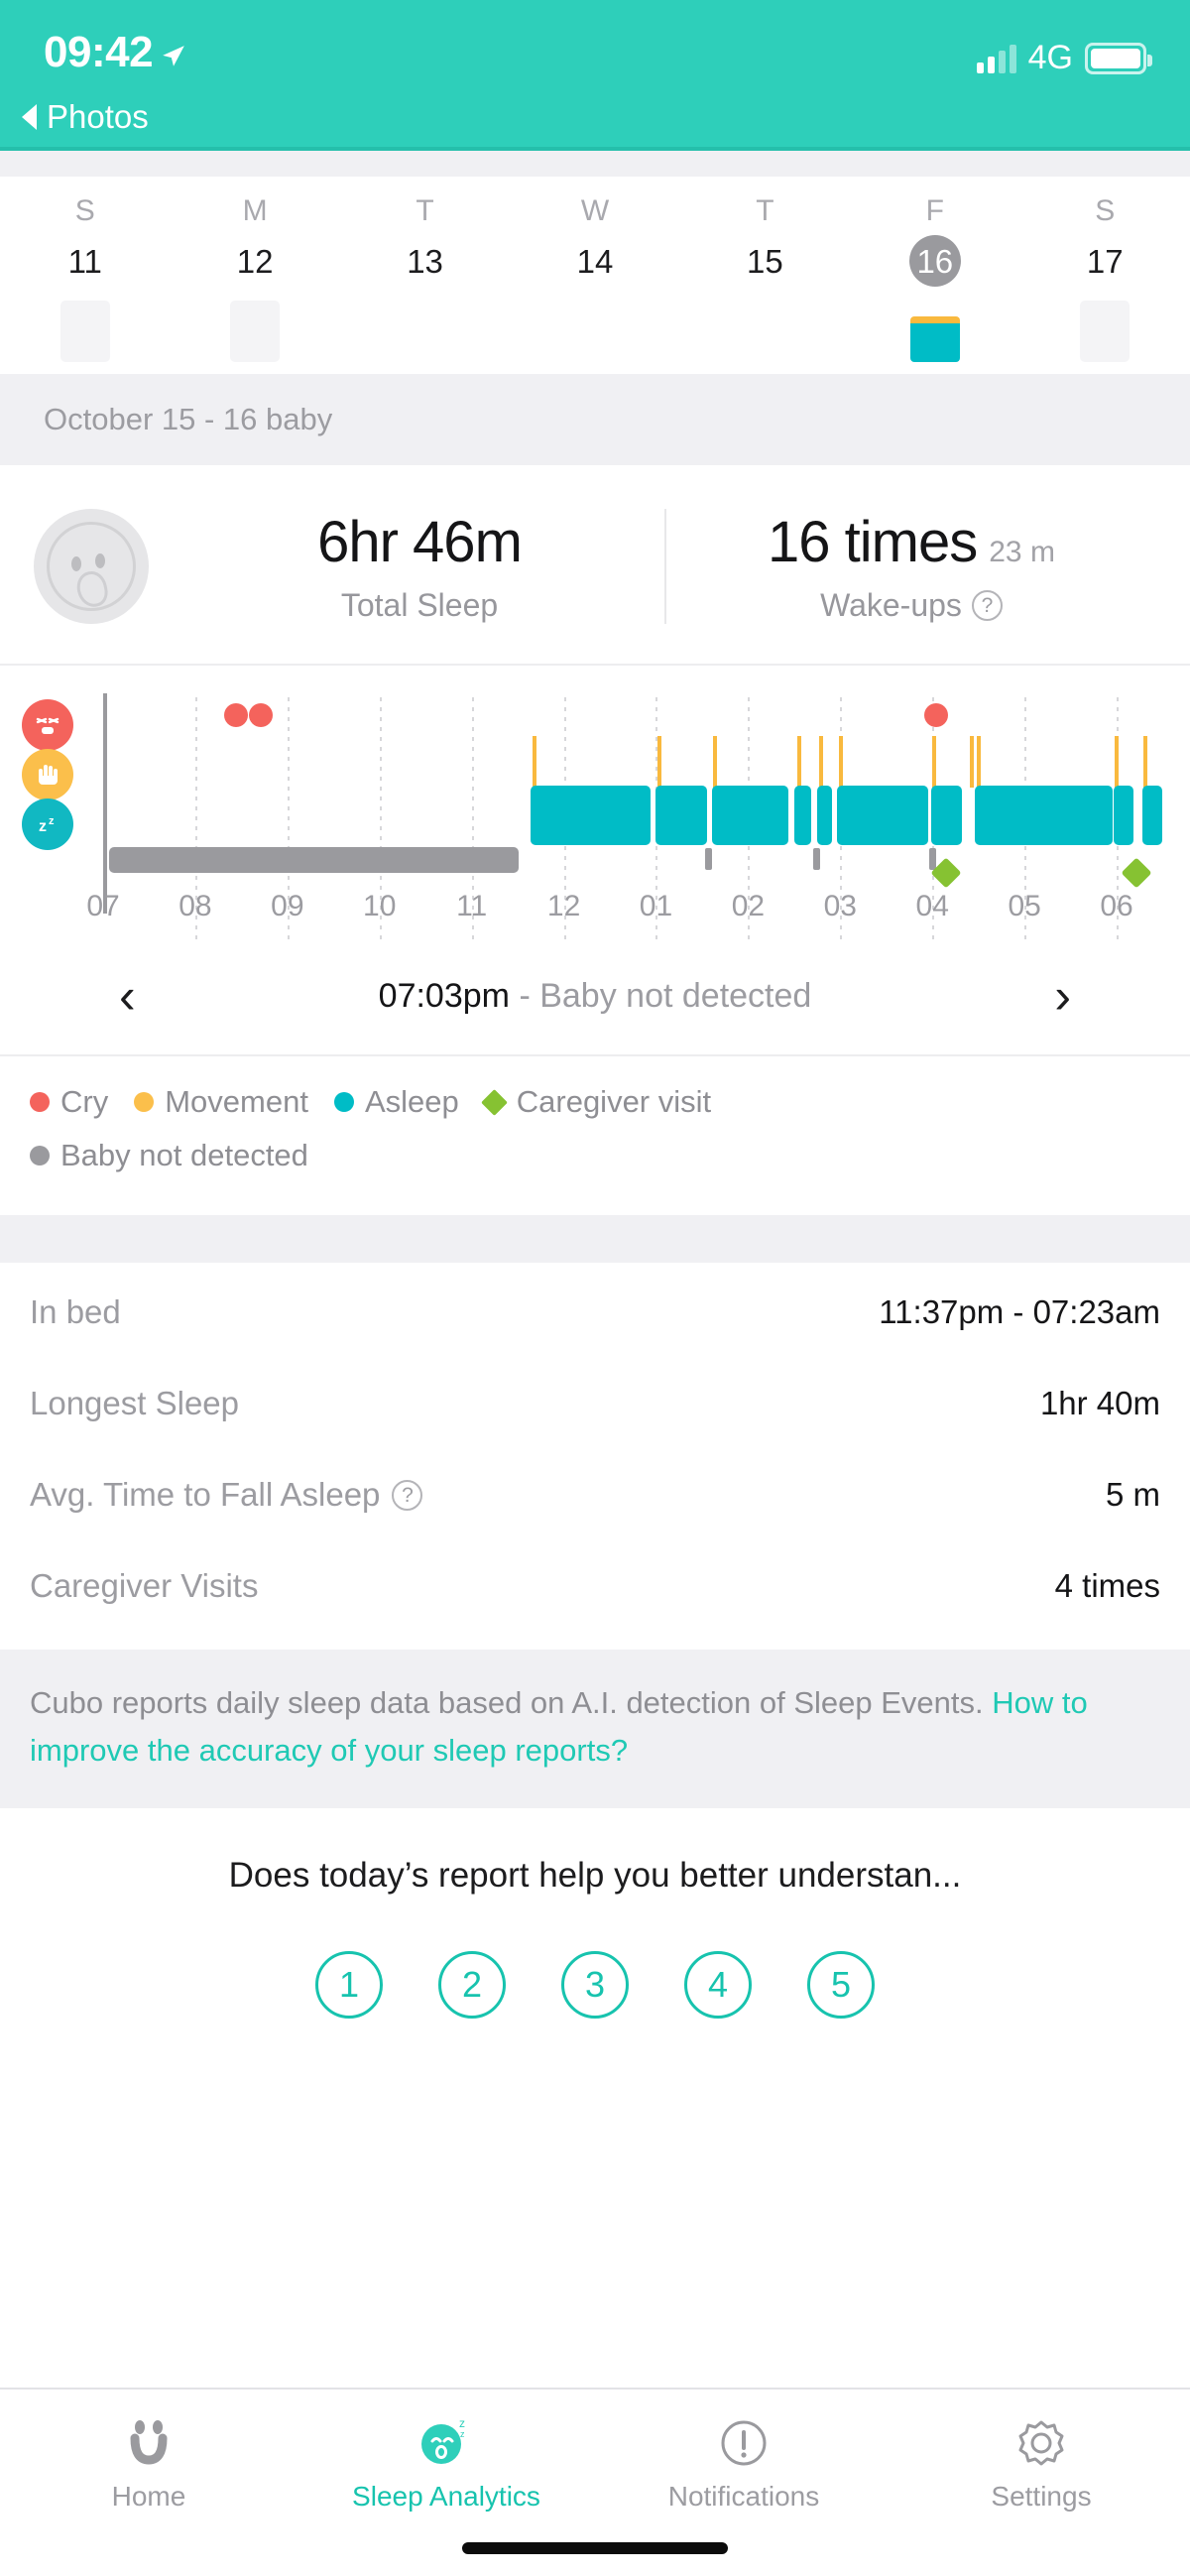  I want to click on calendar-date-cell-14: 14, so click(594, 261).